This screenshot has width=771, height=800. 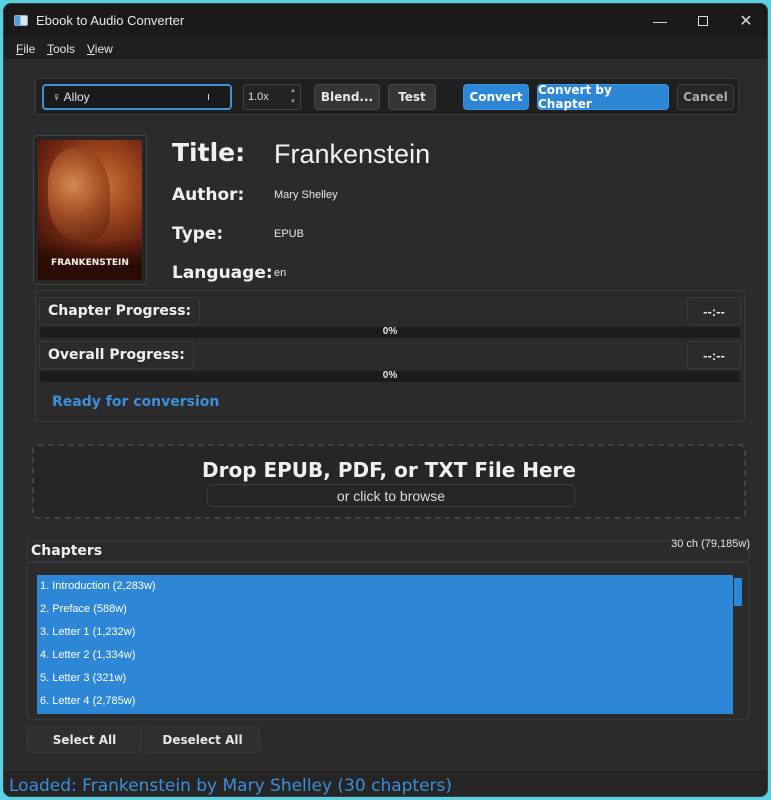 What do you see at coordinates (90, 263) in the screenshot?
I see `cover-title: FRANKENSTEIN` at bounding box center [90, 263].